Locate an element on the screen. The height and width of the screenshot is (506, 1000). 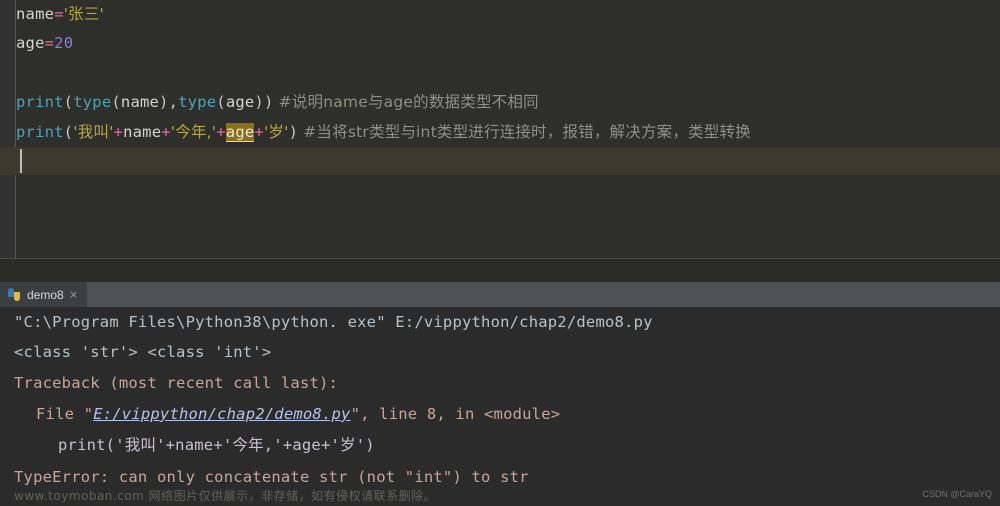
console-line: <class 'str'> <class 'int'> is located at coordinates (142, 352).